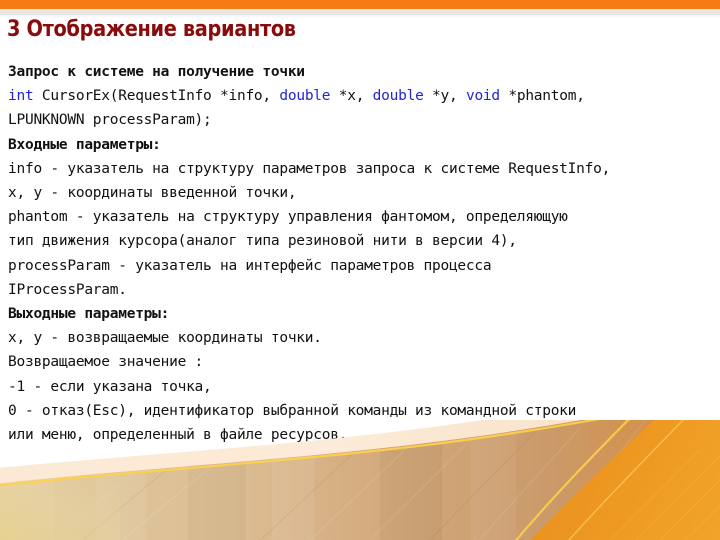  What do you see at coordinates (351, 96) in the screenshot?
I see `code-text: *x,` at bounding box center [351, 96].